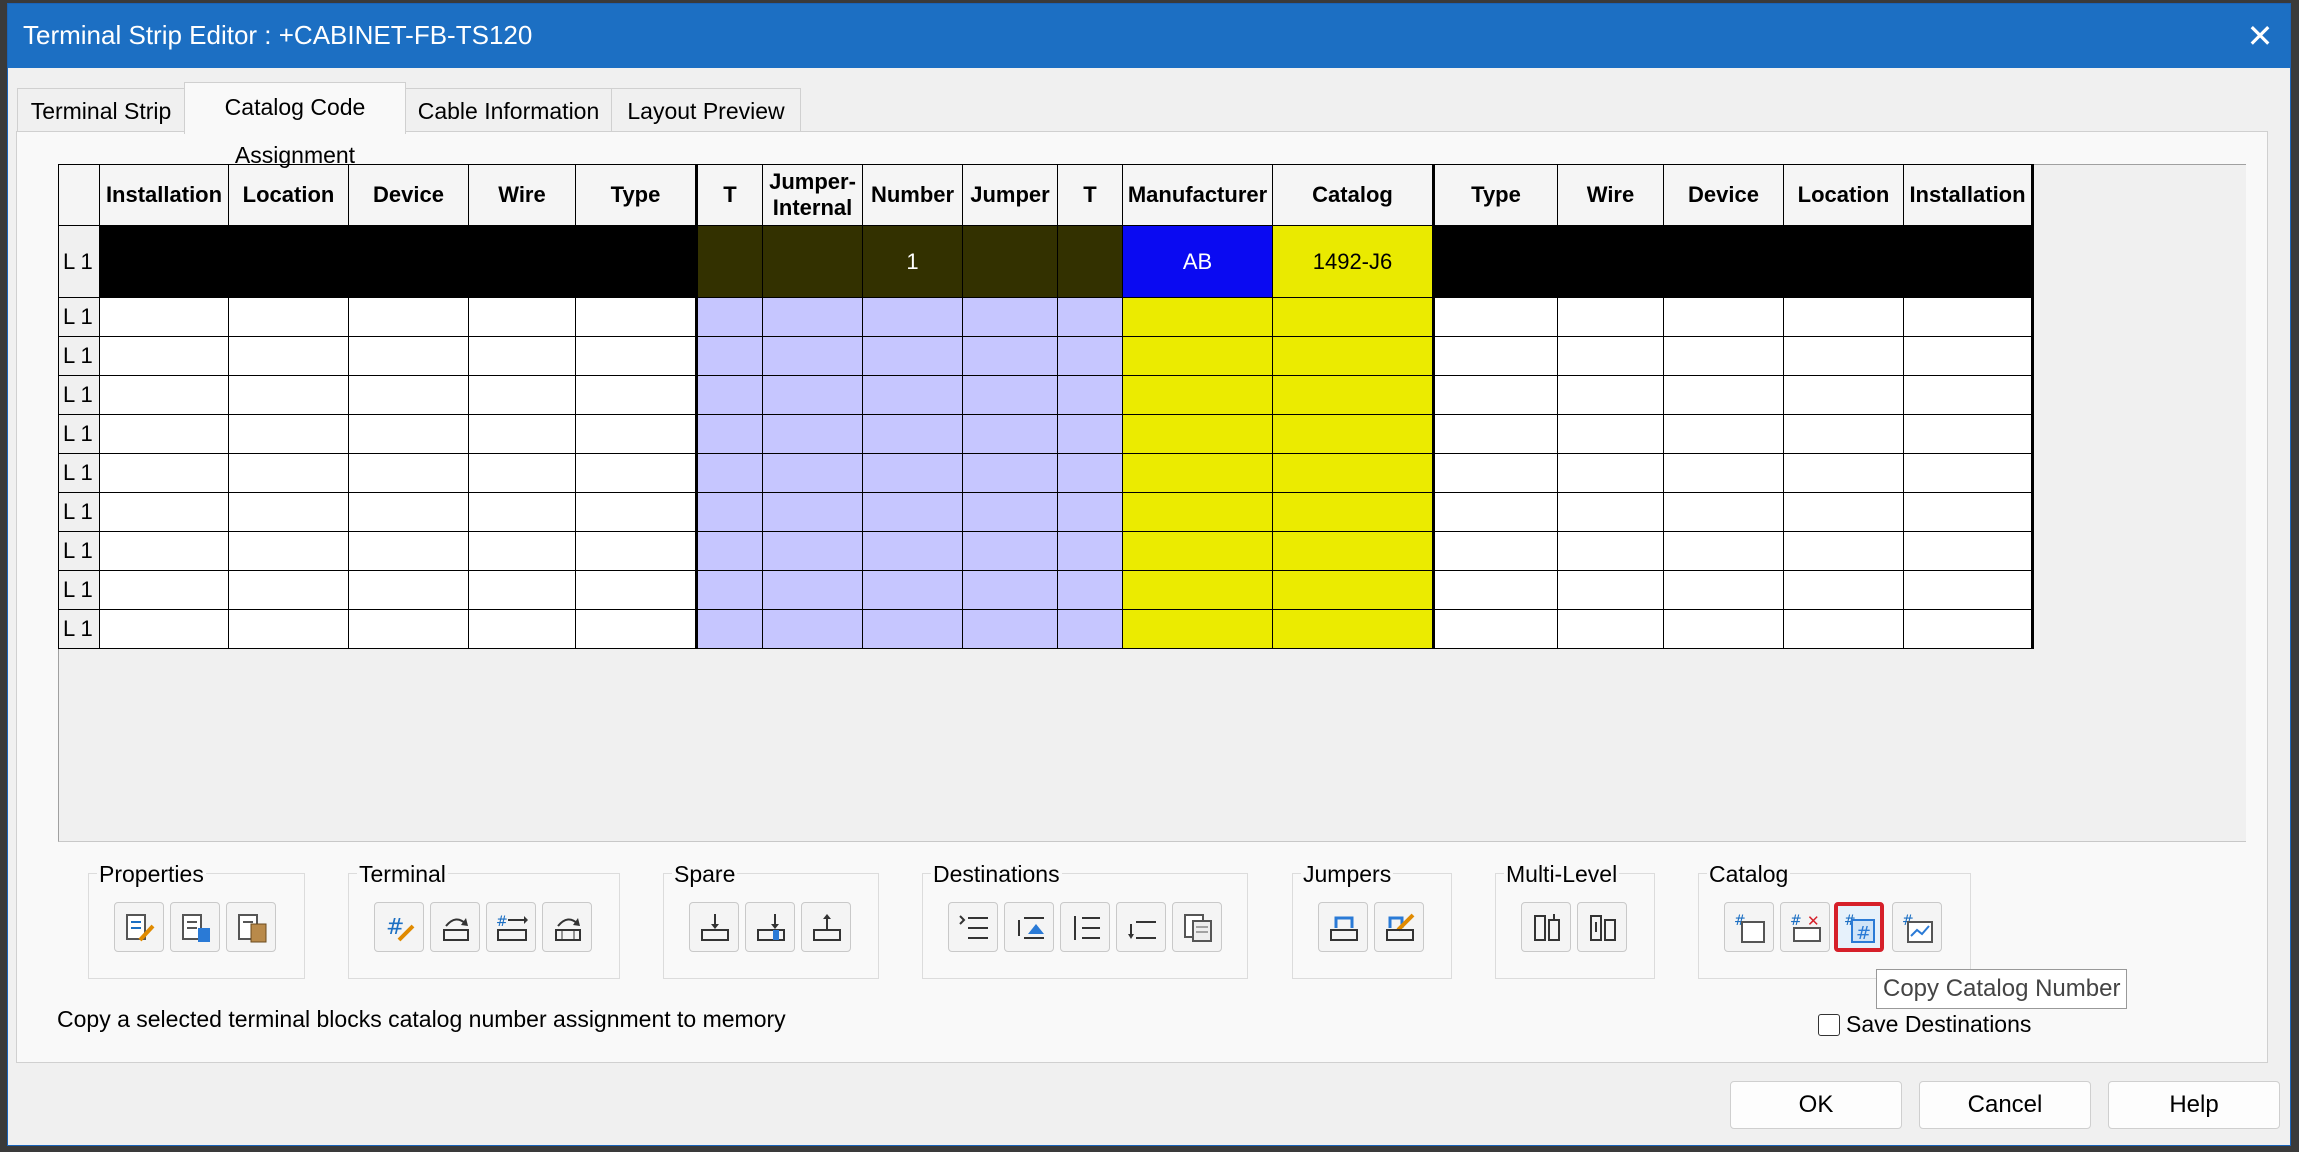 Image resolution: width=2299 pixels, height=1152 pixels. What do you see at coordinates (729, 195) in the screenshot?
I see `header-t-left: T` at bounding box center [729, 195].